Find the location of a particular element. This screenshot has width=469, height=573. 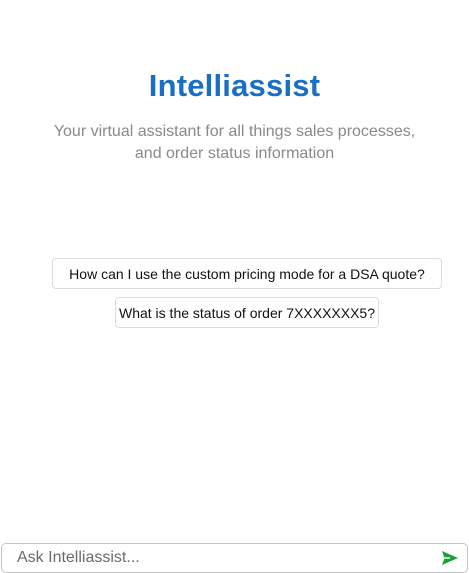

send-icon is located at coordinates (450, 558).